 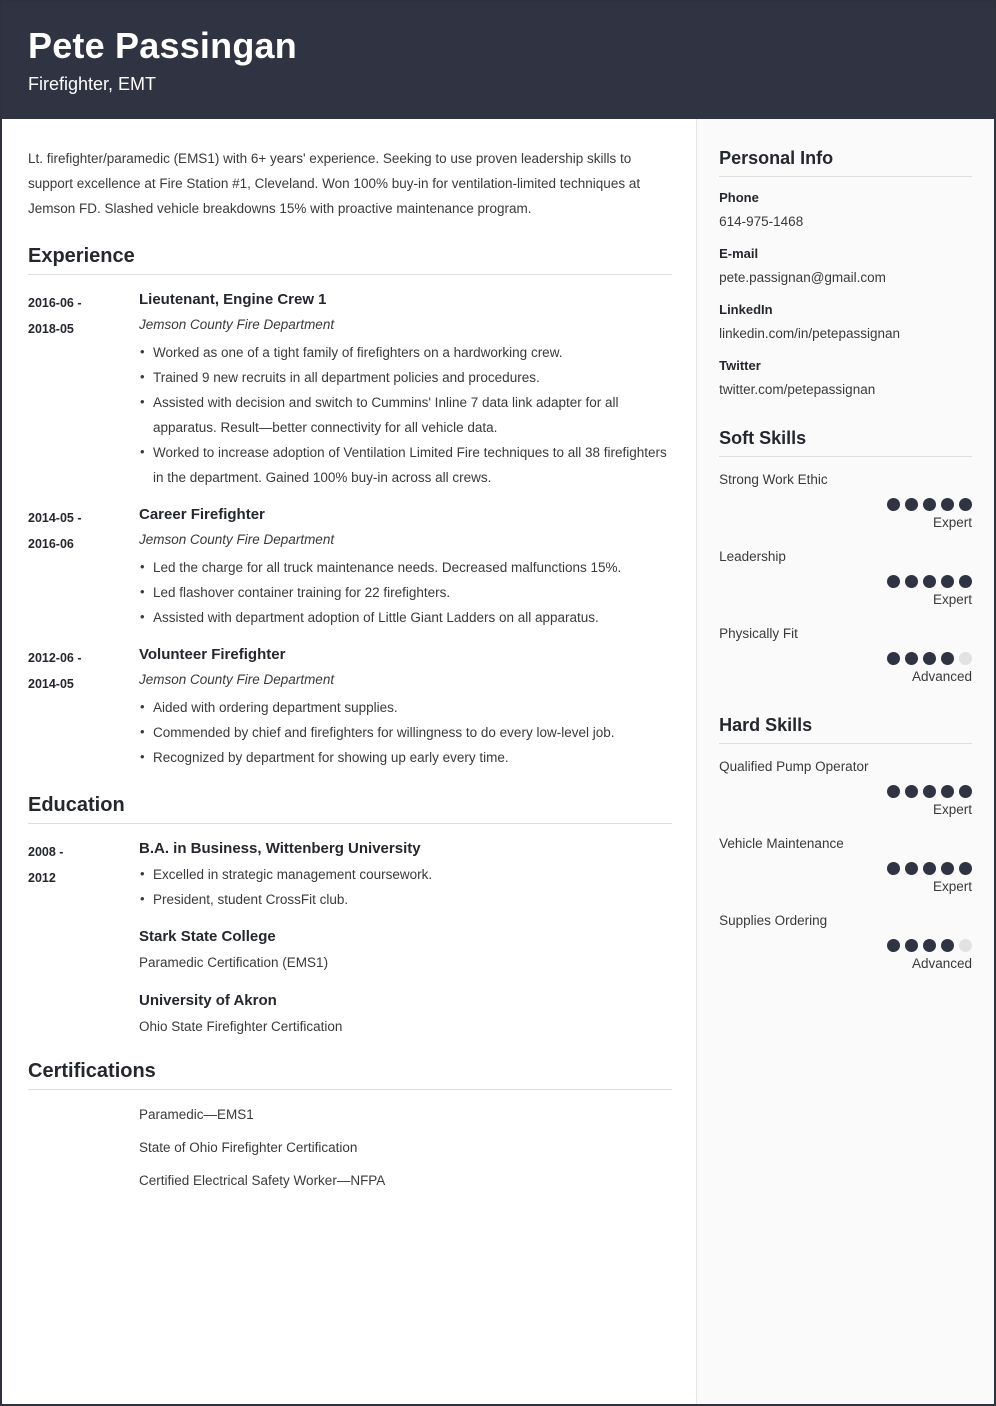 I want to click on soft-skill-name: Strong Work Ethic, so click(x=773, y=479).